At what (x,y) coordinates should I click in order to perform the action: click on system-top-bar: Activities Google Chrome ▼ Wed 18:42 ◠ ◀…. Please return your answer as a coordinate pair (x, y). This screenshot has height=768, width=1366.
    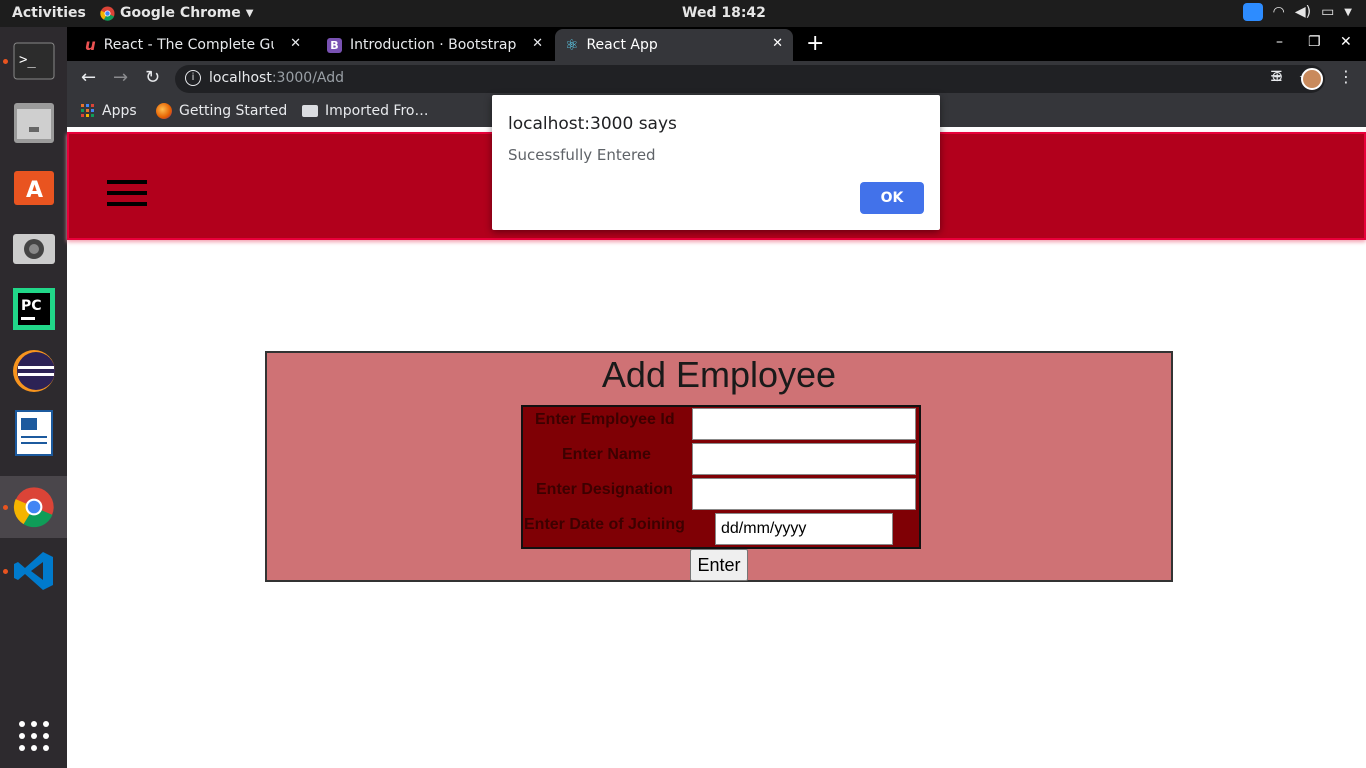
    Looking at the image, I should click on (683, 13).